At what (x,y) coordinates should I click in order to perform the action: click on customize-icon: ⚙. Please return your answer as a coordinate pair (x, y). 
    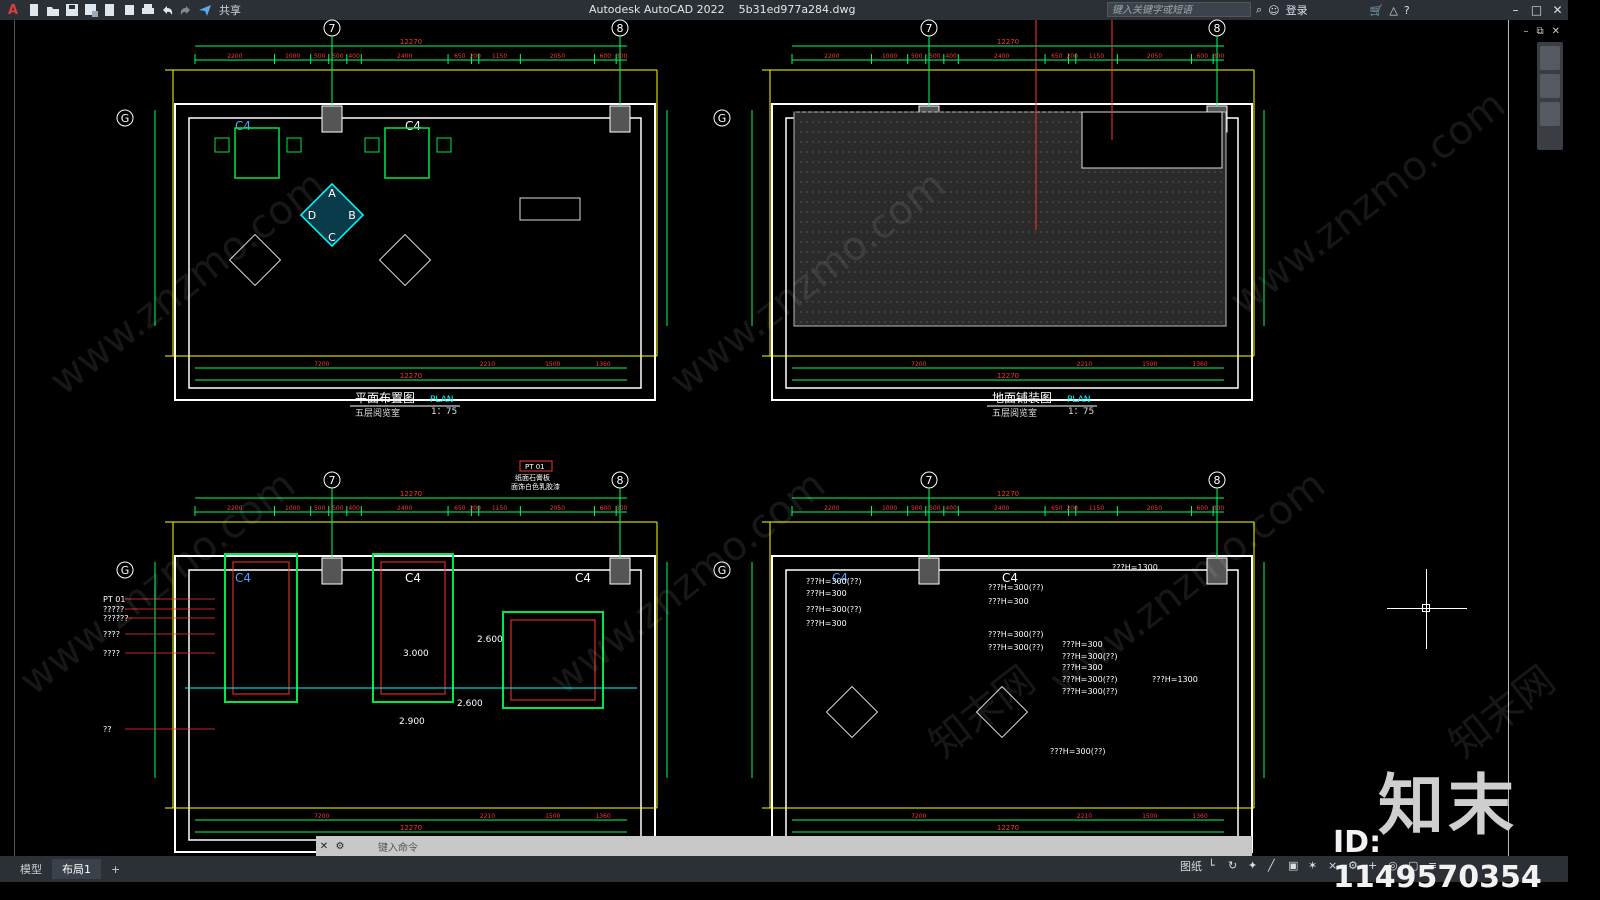
    Looking at the image, I should click on (340, 846).